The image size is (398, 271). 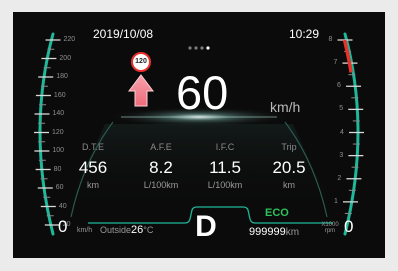 I want to click on tachometer-tick-label: 7, so click(x=335, y=63).